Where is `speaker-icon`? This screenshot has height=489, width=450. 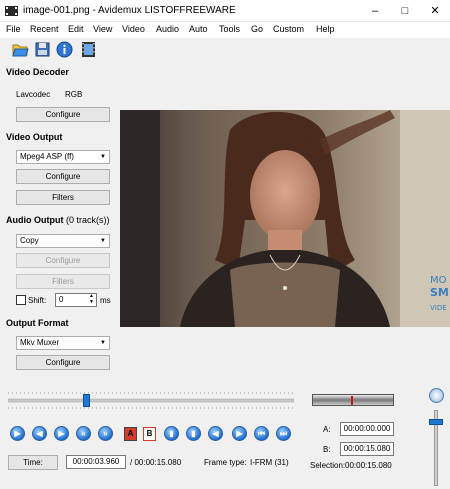
speaker-icon is located at coordinates (436, 395).